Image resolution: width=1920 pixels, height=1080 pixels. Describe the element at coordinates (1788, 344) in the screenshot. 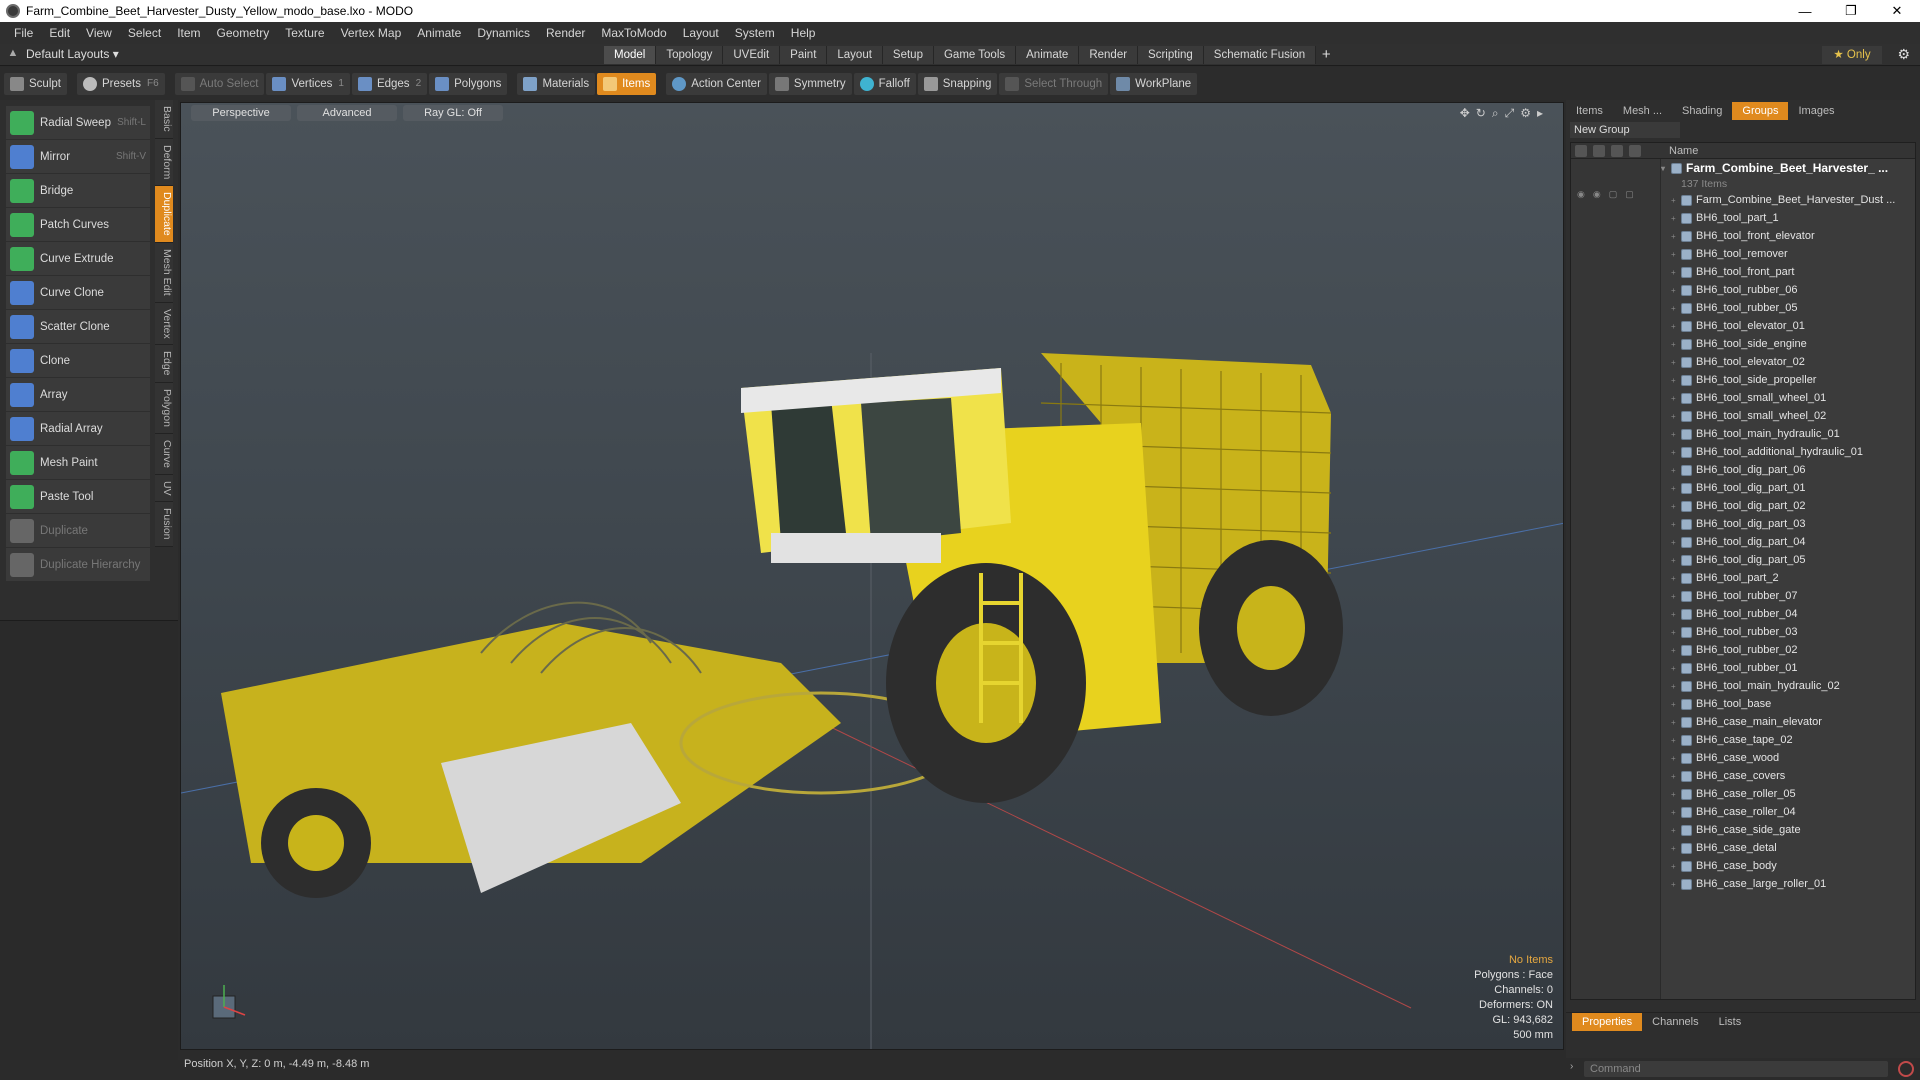

I see `list-item: + BH6_tool_side_engine` at that location.